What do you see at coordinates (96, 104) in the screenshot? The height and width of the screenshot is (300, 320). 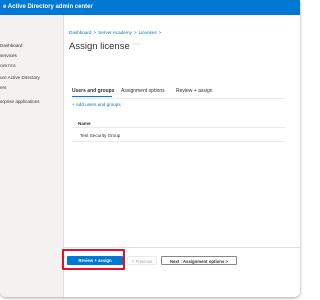 I see `add-users-and-groups-link: + Add users and groups` at bounding box center [96, 104].